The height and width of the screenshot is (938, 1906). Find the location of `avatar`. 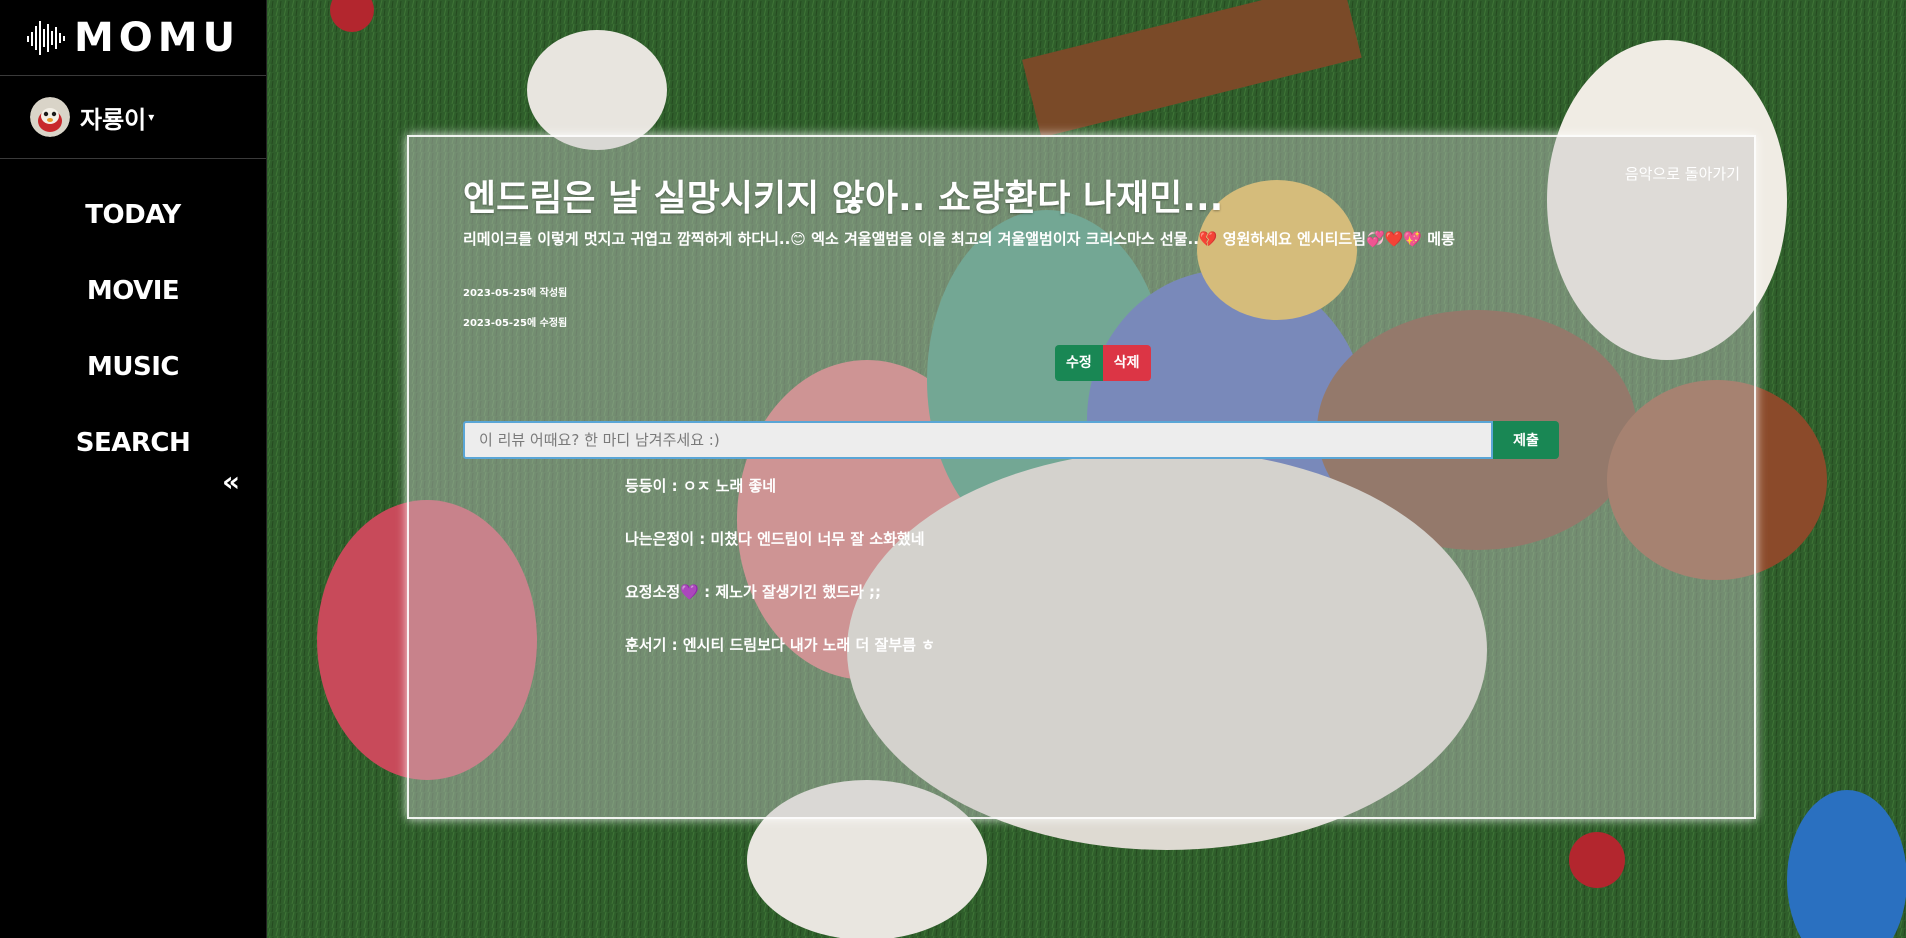

avatar is located at coordinates (50, 117).